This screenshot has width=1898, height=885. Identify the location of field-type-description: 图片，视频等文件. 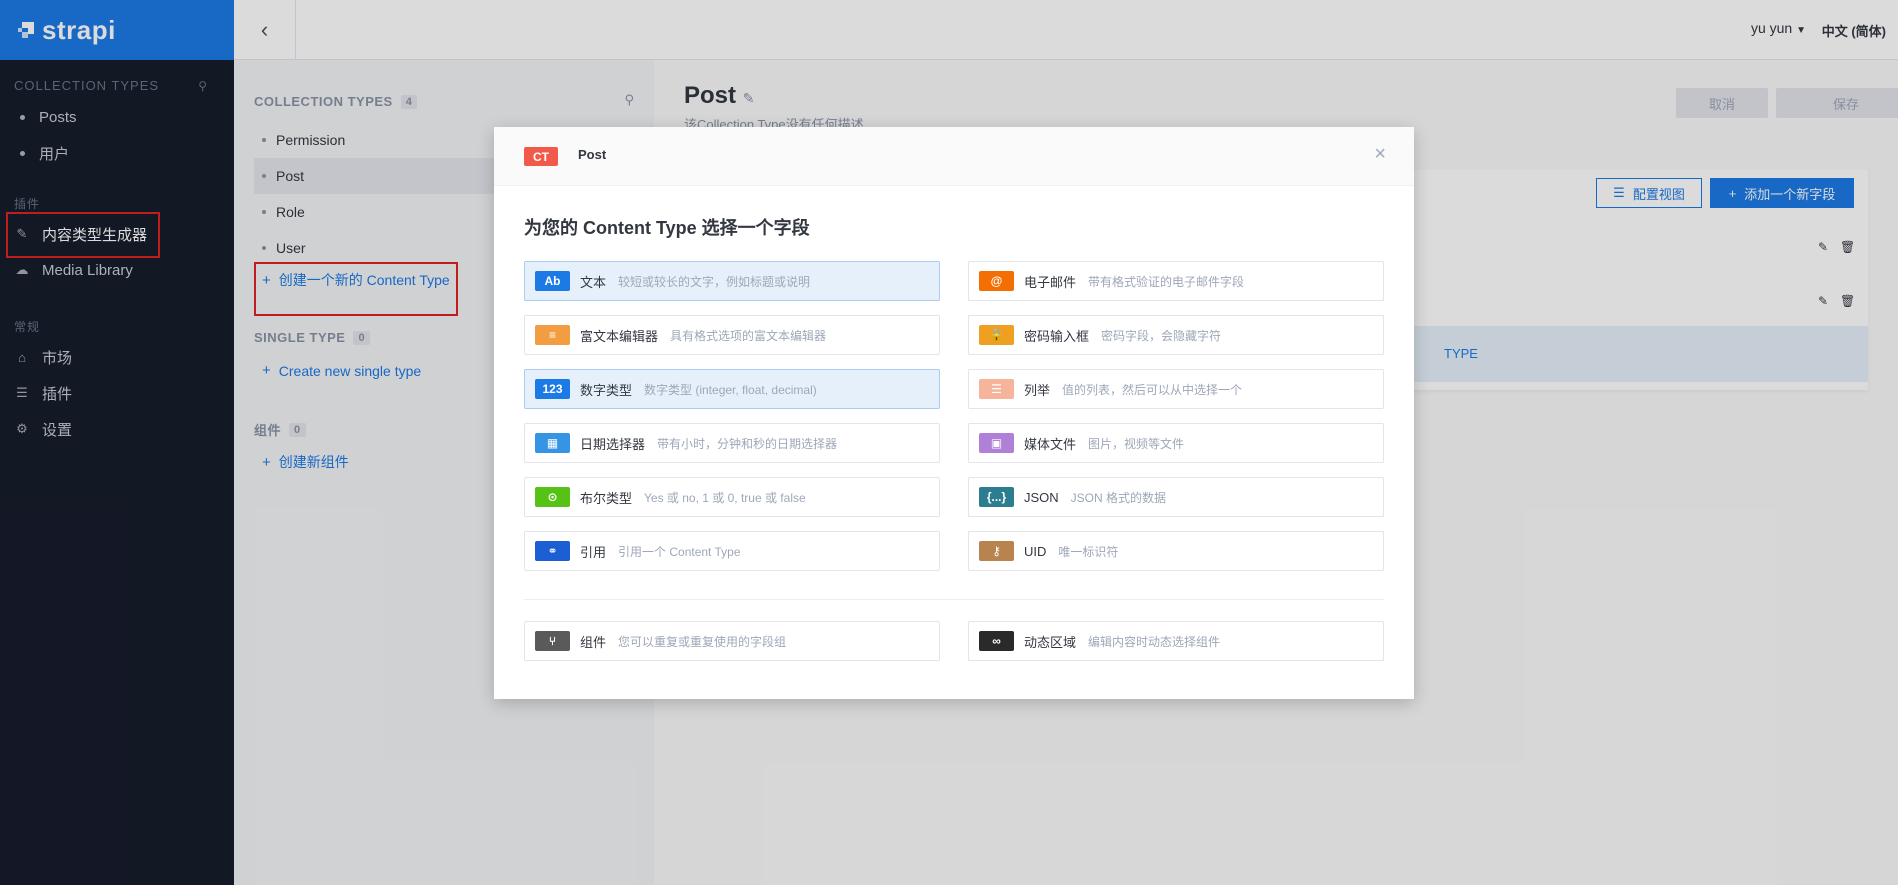
(1136, 443).